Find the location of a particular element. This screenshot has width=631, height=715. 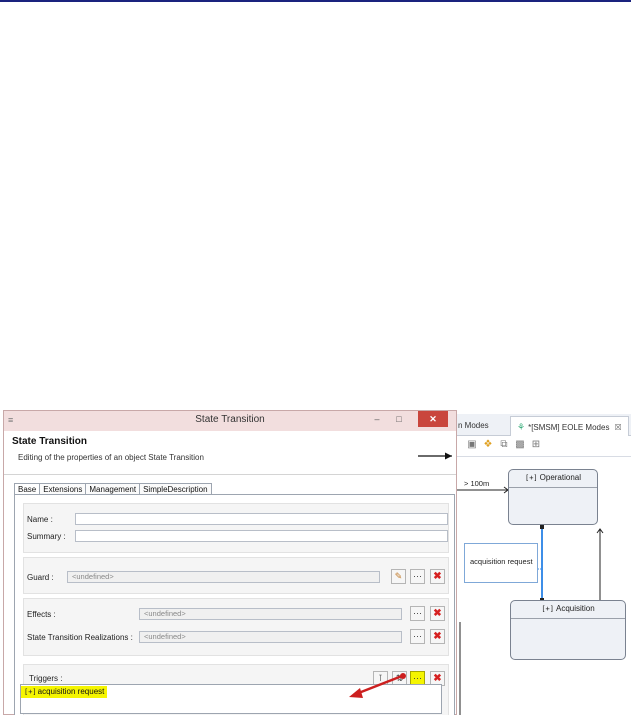

maximize-button: □ is located at coordinates (399, 419).